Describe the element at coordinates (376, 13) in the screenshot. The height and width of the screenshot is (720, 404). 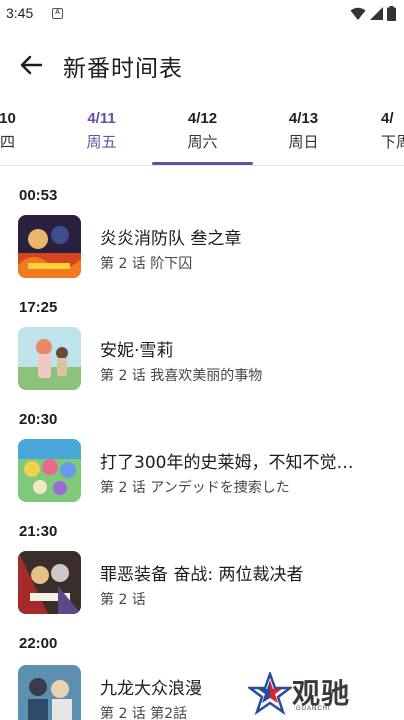
I see `signal-icon` at that location.